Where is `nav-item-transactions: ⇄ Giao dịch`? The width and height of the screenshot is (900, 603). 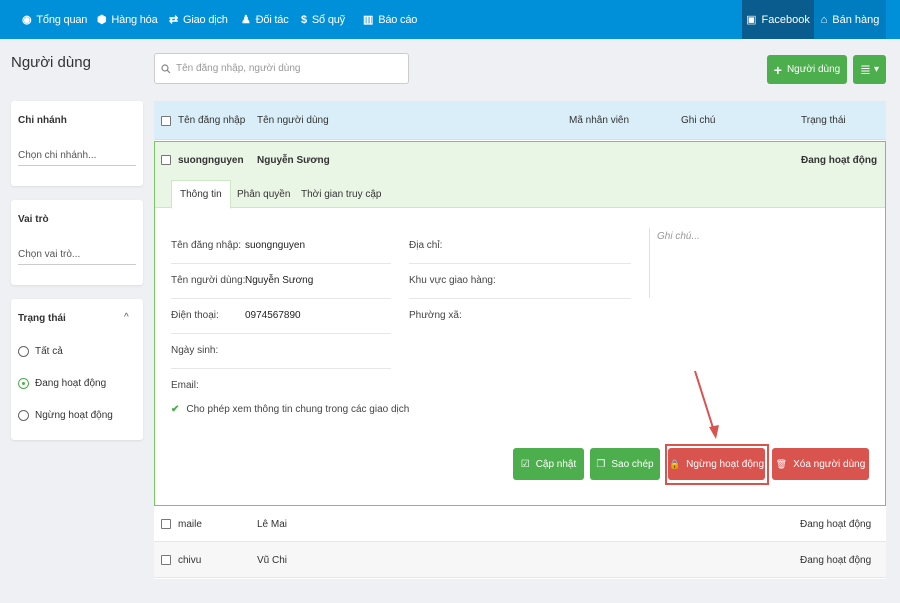 nav-item-transactions: ⇄ Giao dịch is located at coordinates (198, 19).